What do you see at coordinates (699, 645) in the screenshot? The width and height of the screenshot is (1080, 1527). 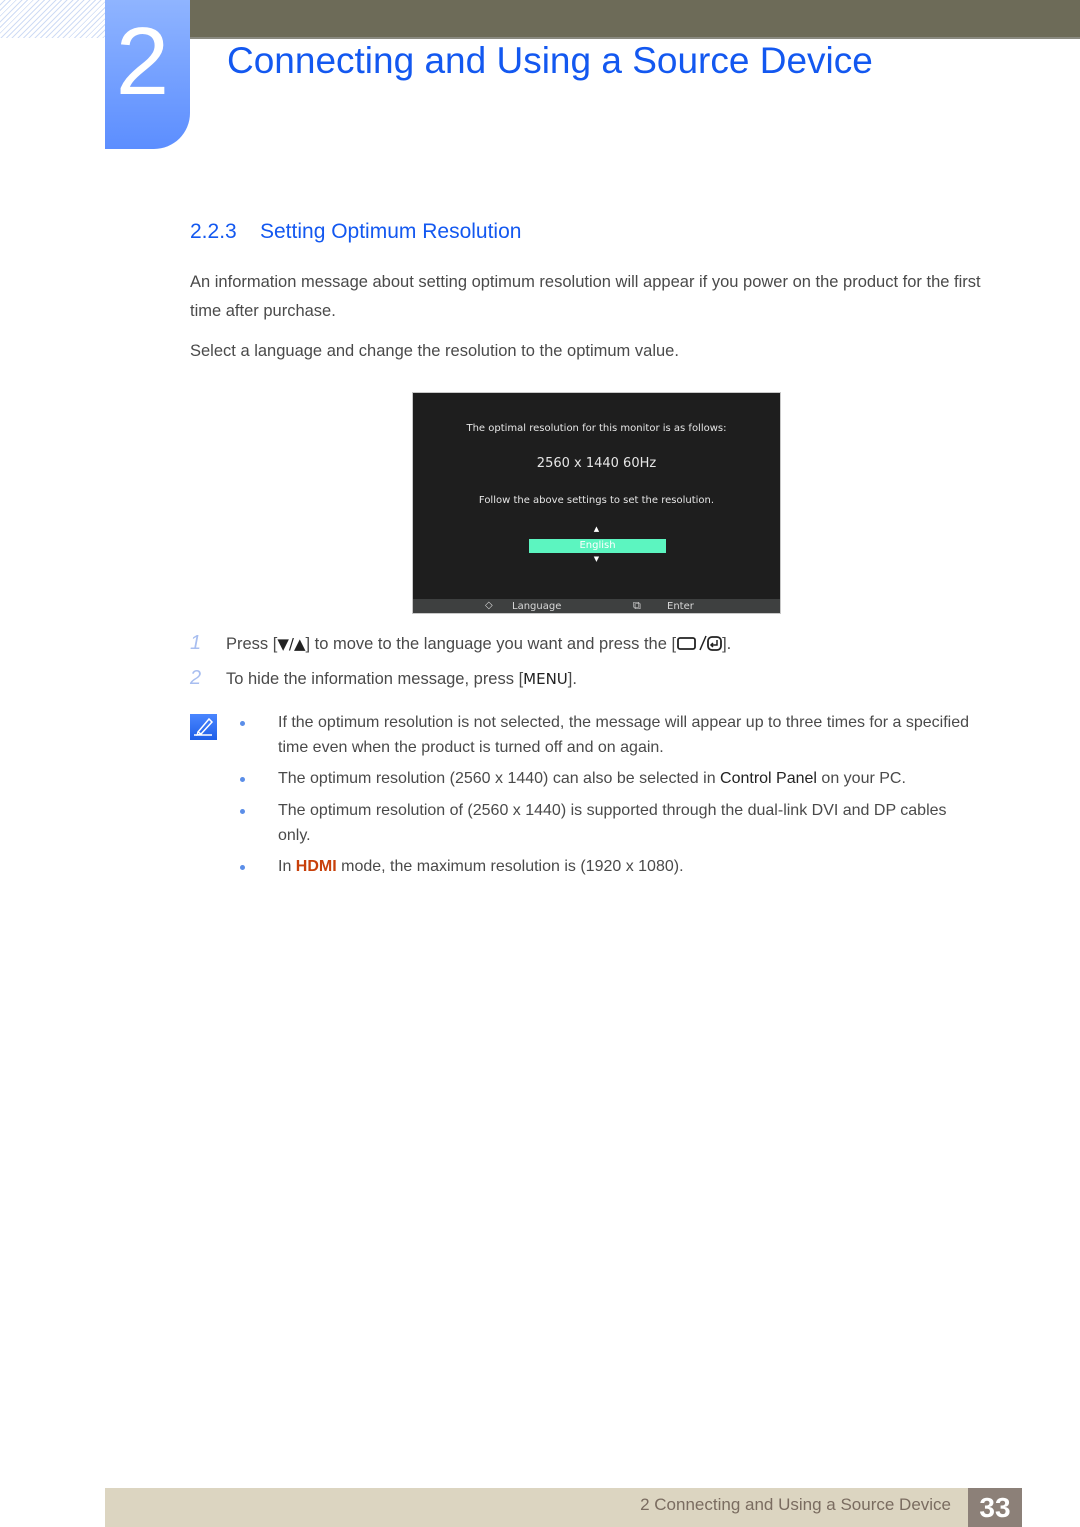 I see `source-enter-key-icon` at bounding box center [699, 645].